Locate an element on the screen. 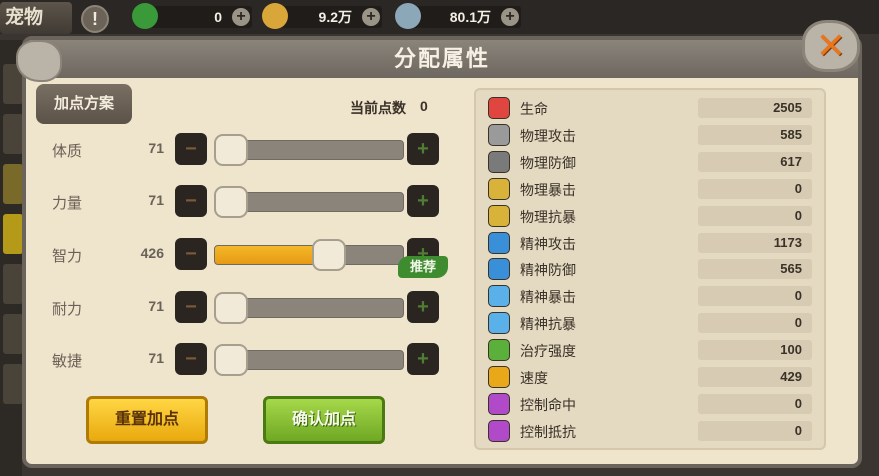 The height and width of the screenshot is (476, 879). plan-label: 加点方案 is located at coordinates (84, 104).